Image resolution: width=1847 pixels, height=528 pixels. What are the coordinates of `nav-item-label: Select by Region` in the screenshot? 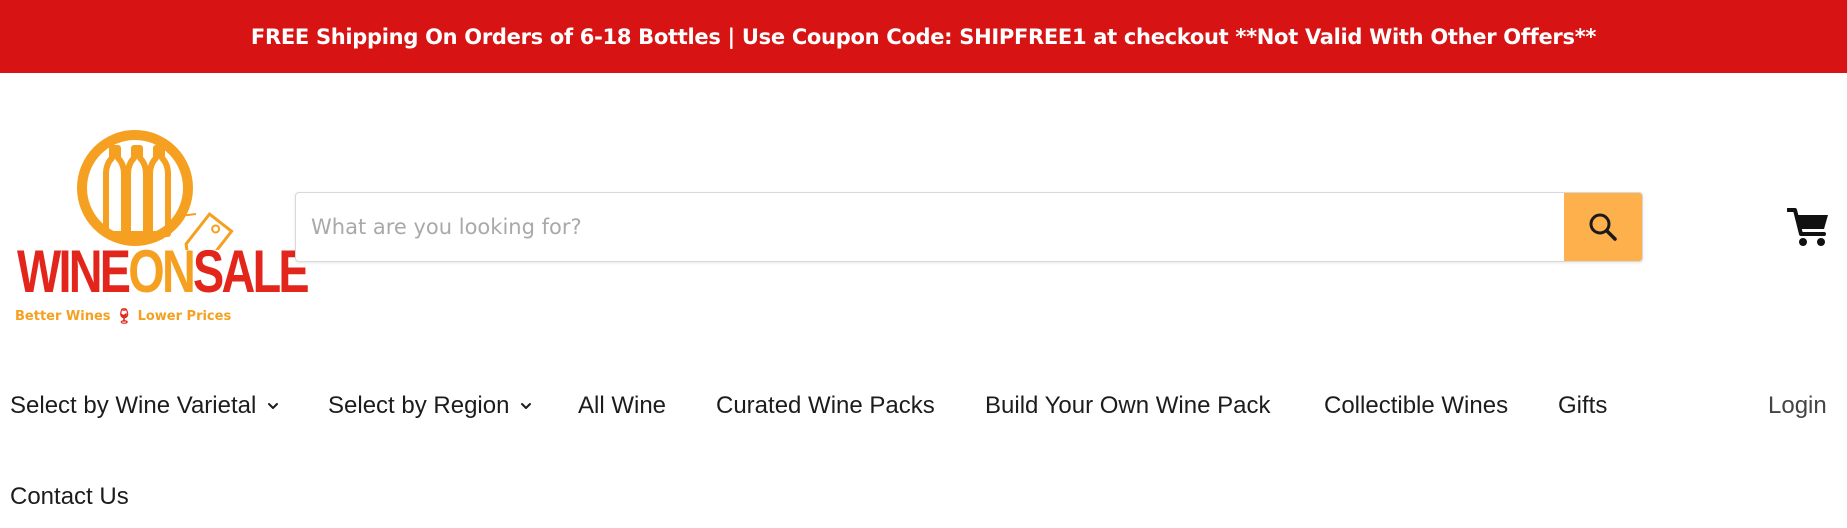 It's located at (419, 405).